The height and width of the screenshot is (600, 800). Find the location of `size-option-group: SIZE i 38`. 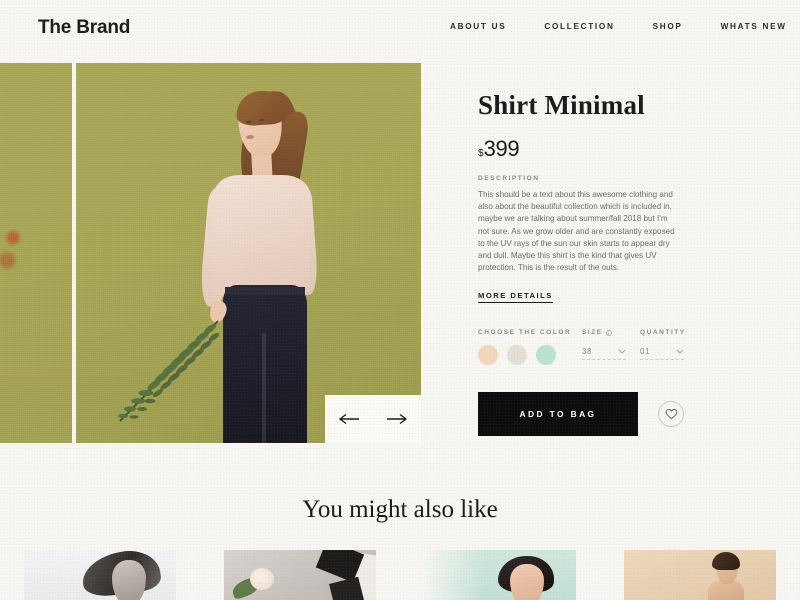

size-option-group: SIZE i 38 is located at coordinates (611, 347).